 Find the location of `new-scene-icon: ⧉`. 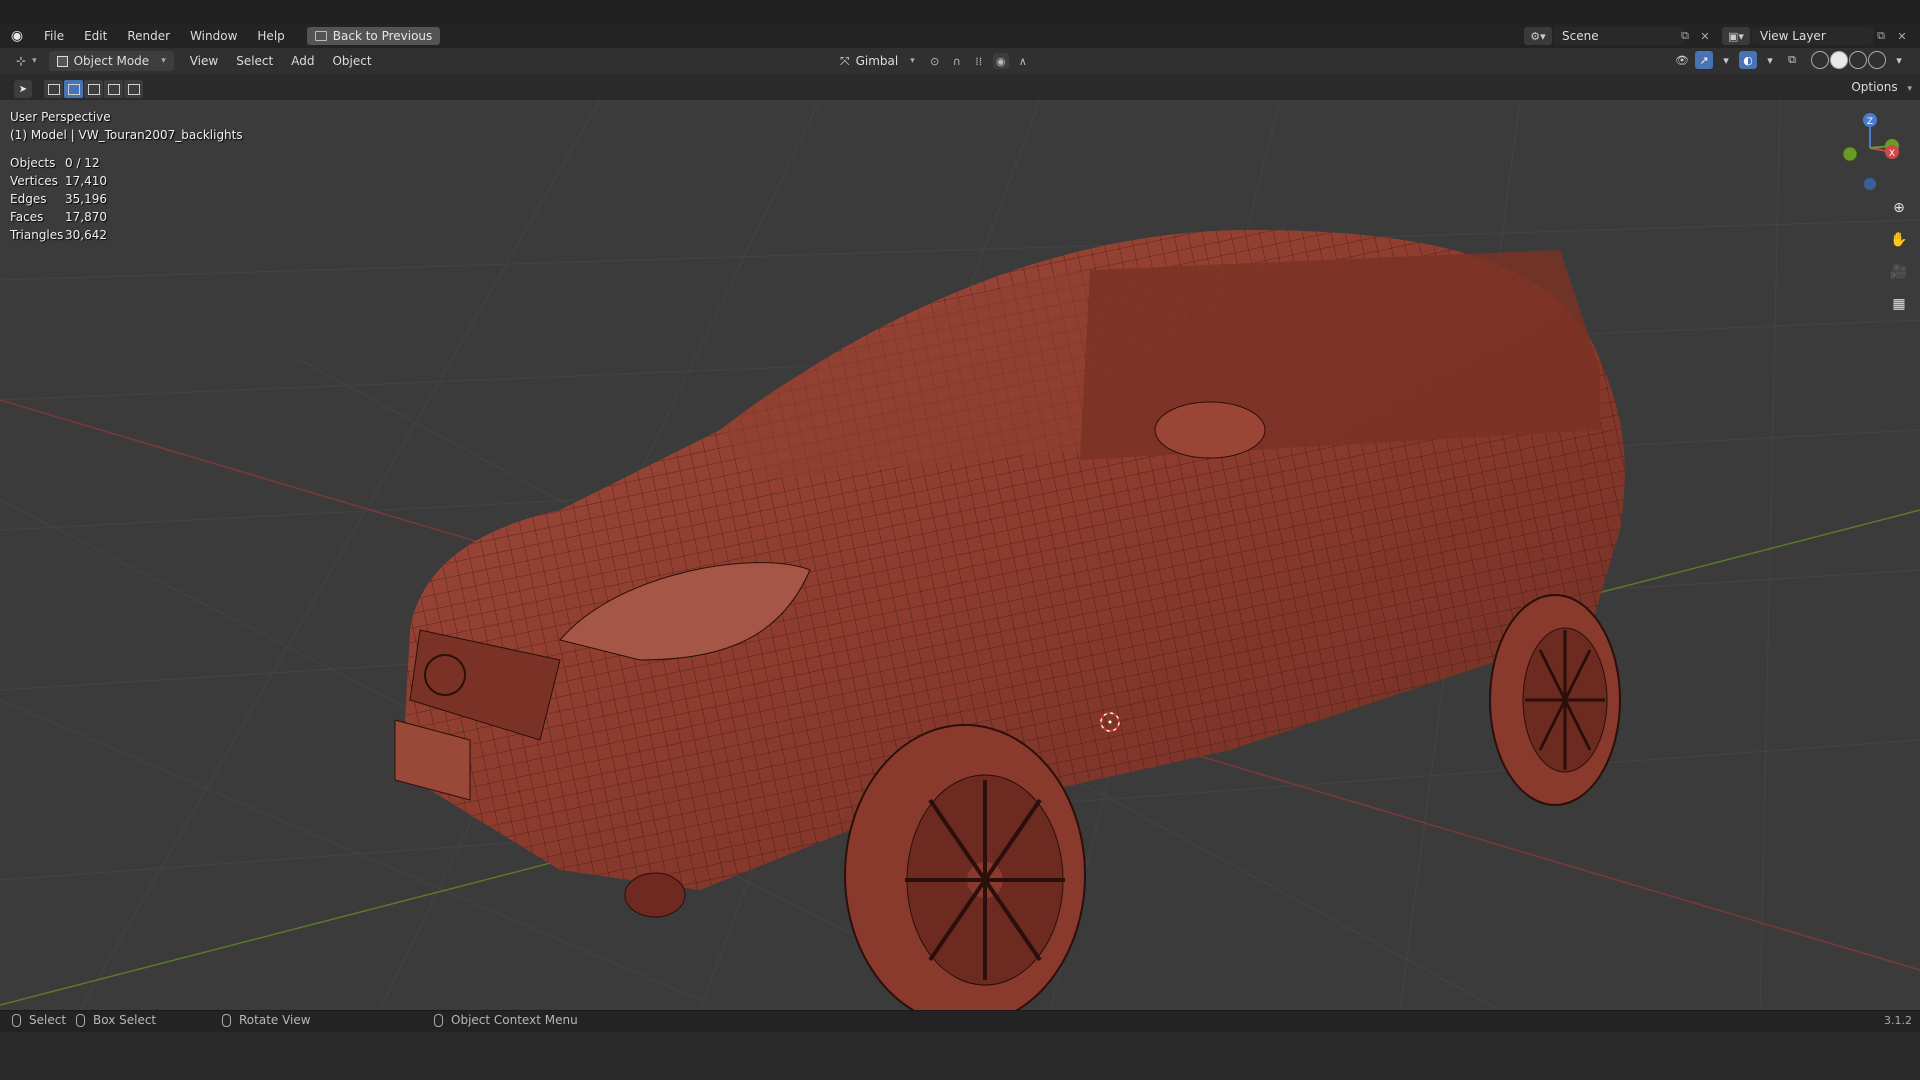

new-scene-icon: ⧉ is located at coordinates (1685, 36).